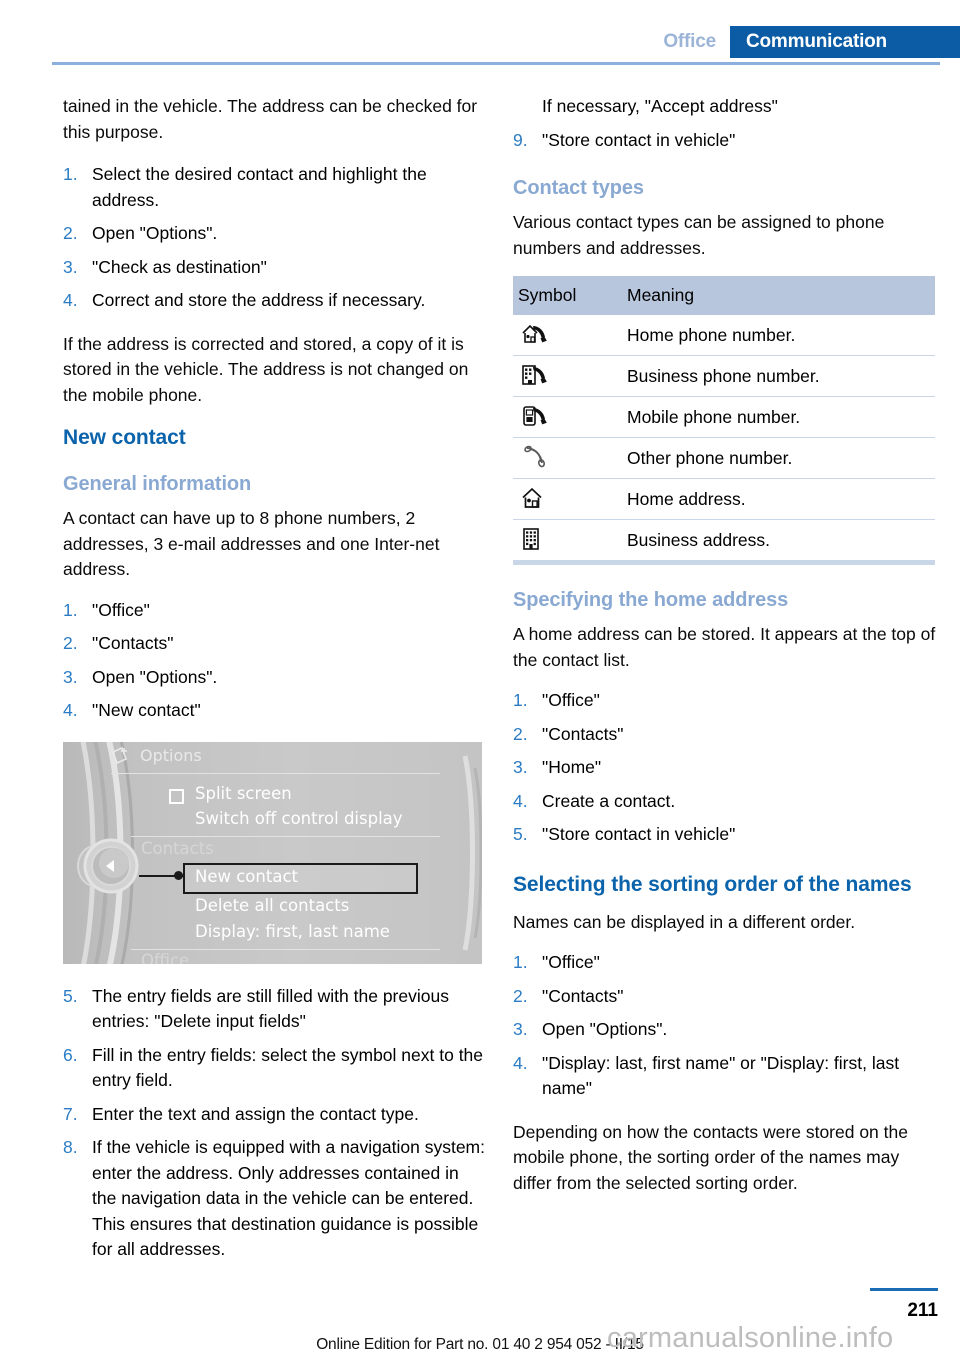 The width and height of the screenshot is (960, 1362). What do you see at coordinates (845, 42) in the screenshot?
I see `tab-communication: Communication` at bounding box center [845, 42].